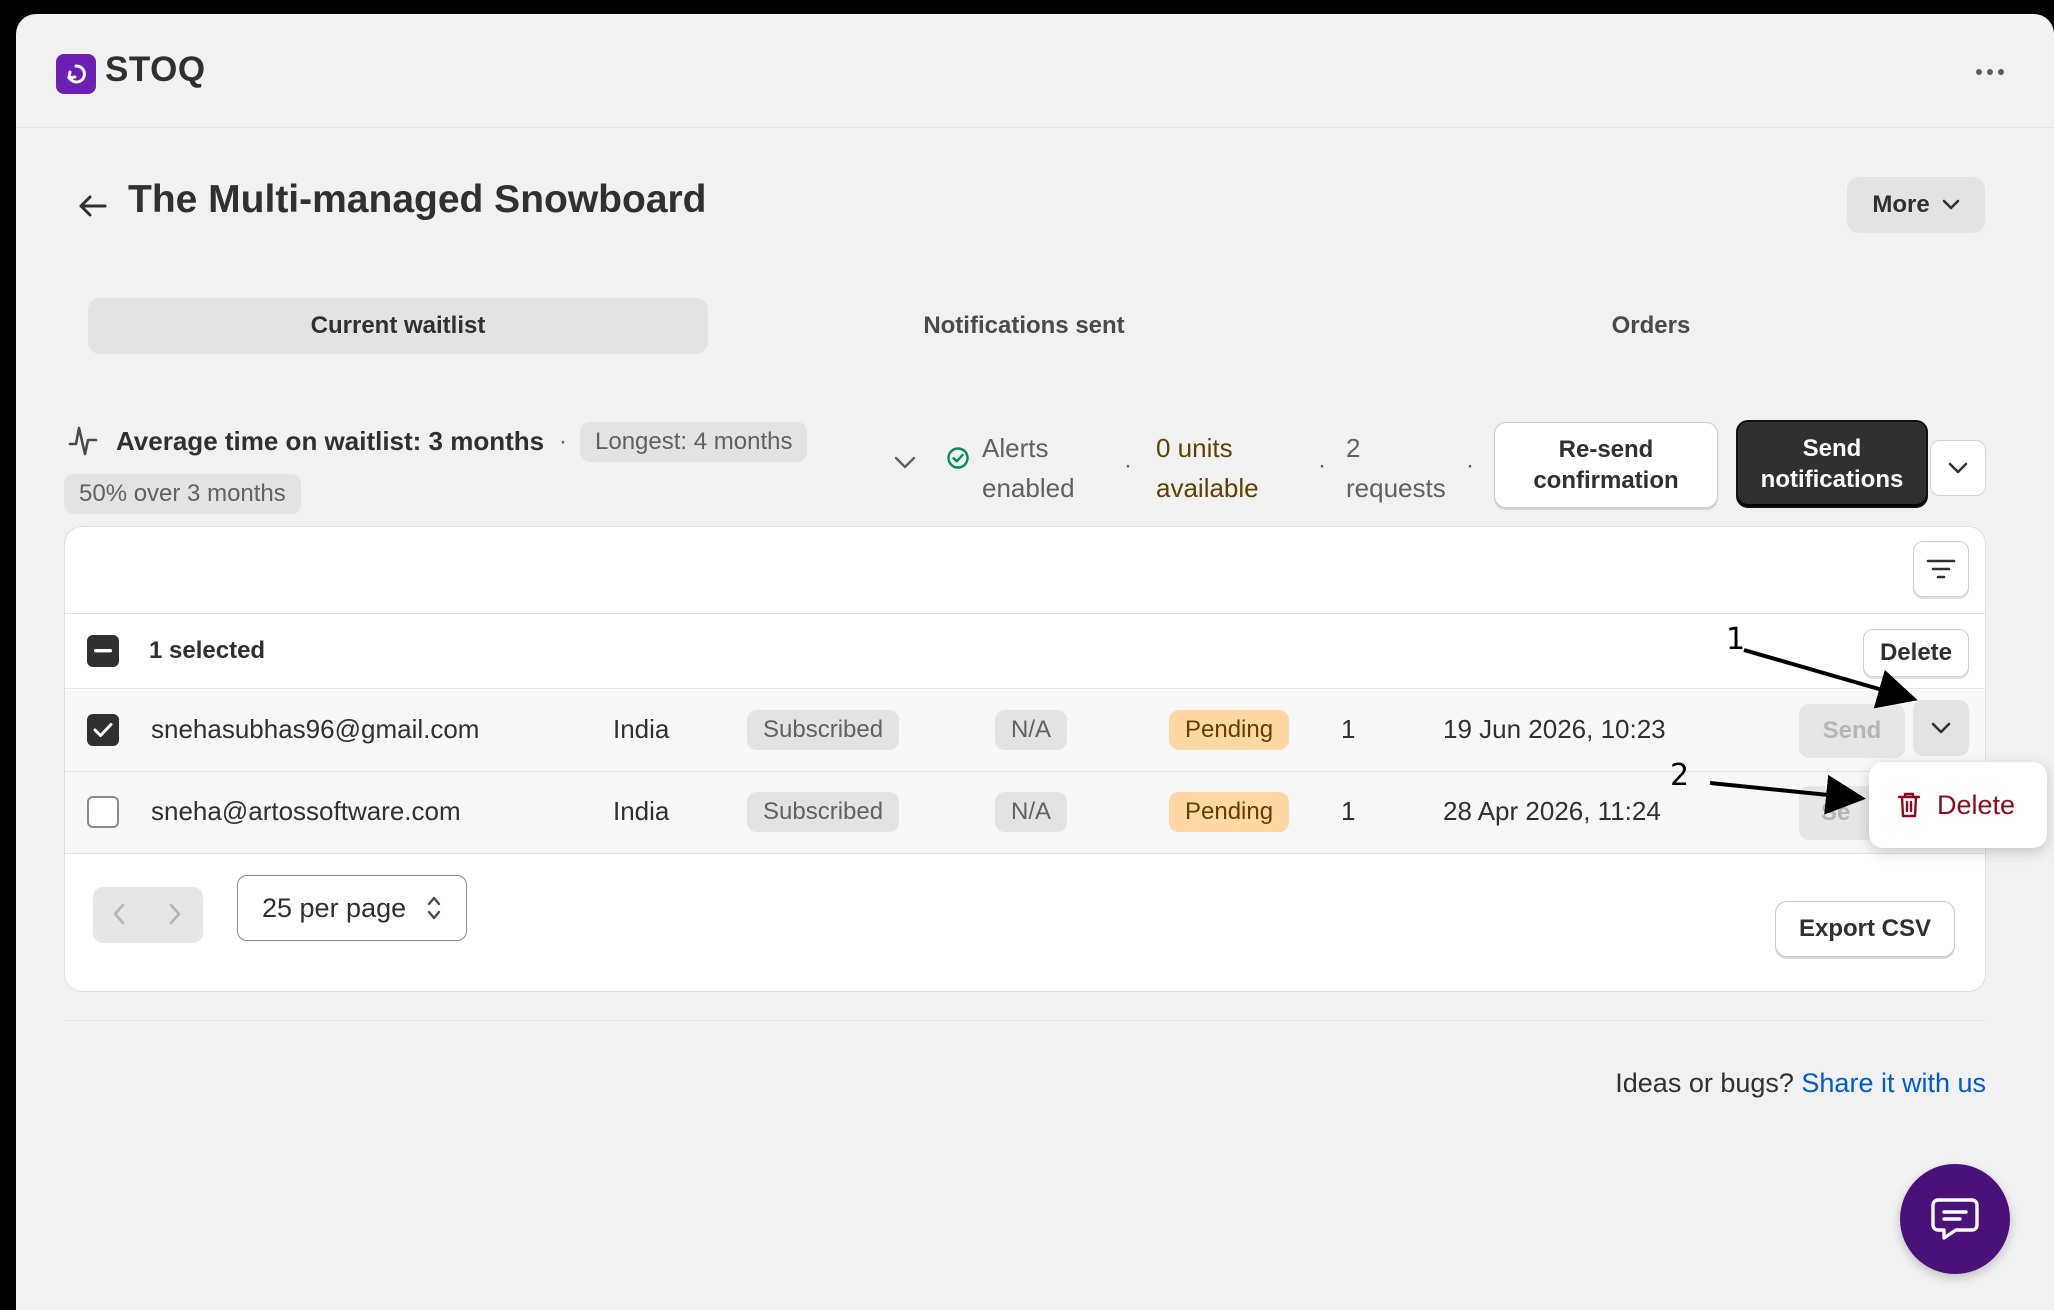  Describe the element at coordinates (1207, 488) in the screenshot. I see `units-line-2: available` at that location.